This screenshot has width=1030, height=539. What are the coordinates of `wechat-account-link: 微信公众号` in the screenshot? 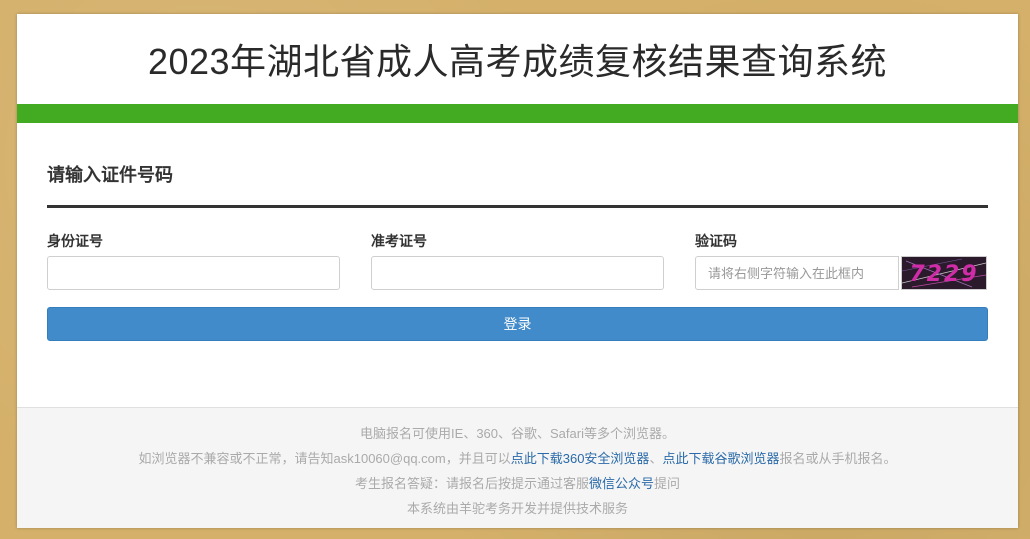 It's located at (621, 483).